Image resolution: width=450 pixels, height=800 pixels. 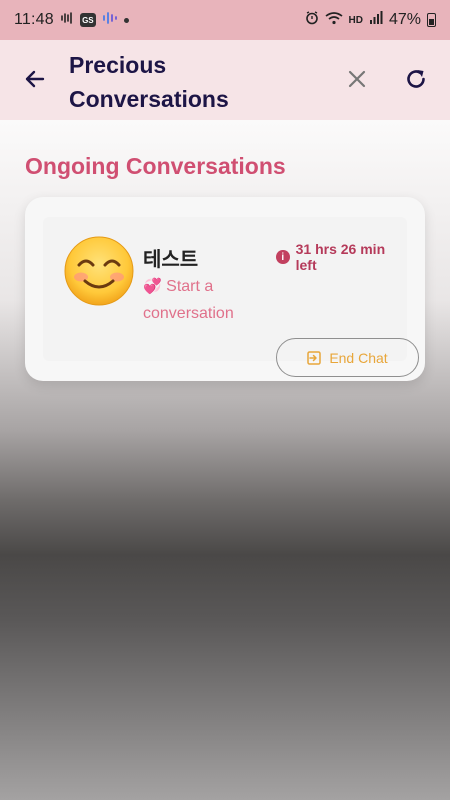 I want to click on smiling-face-icon, so click(x=99, y=271).